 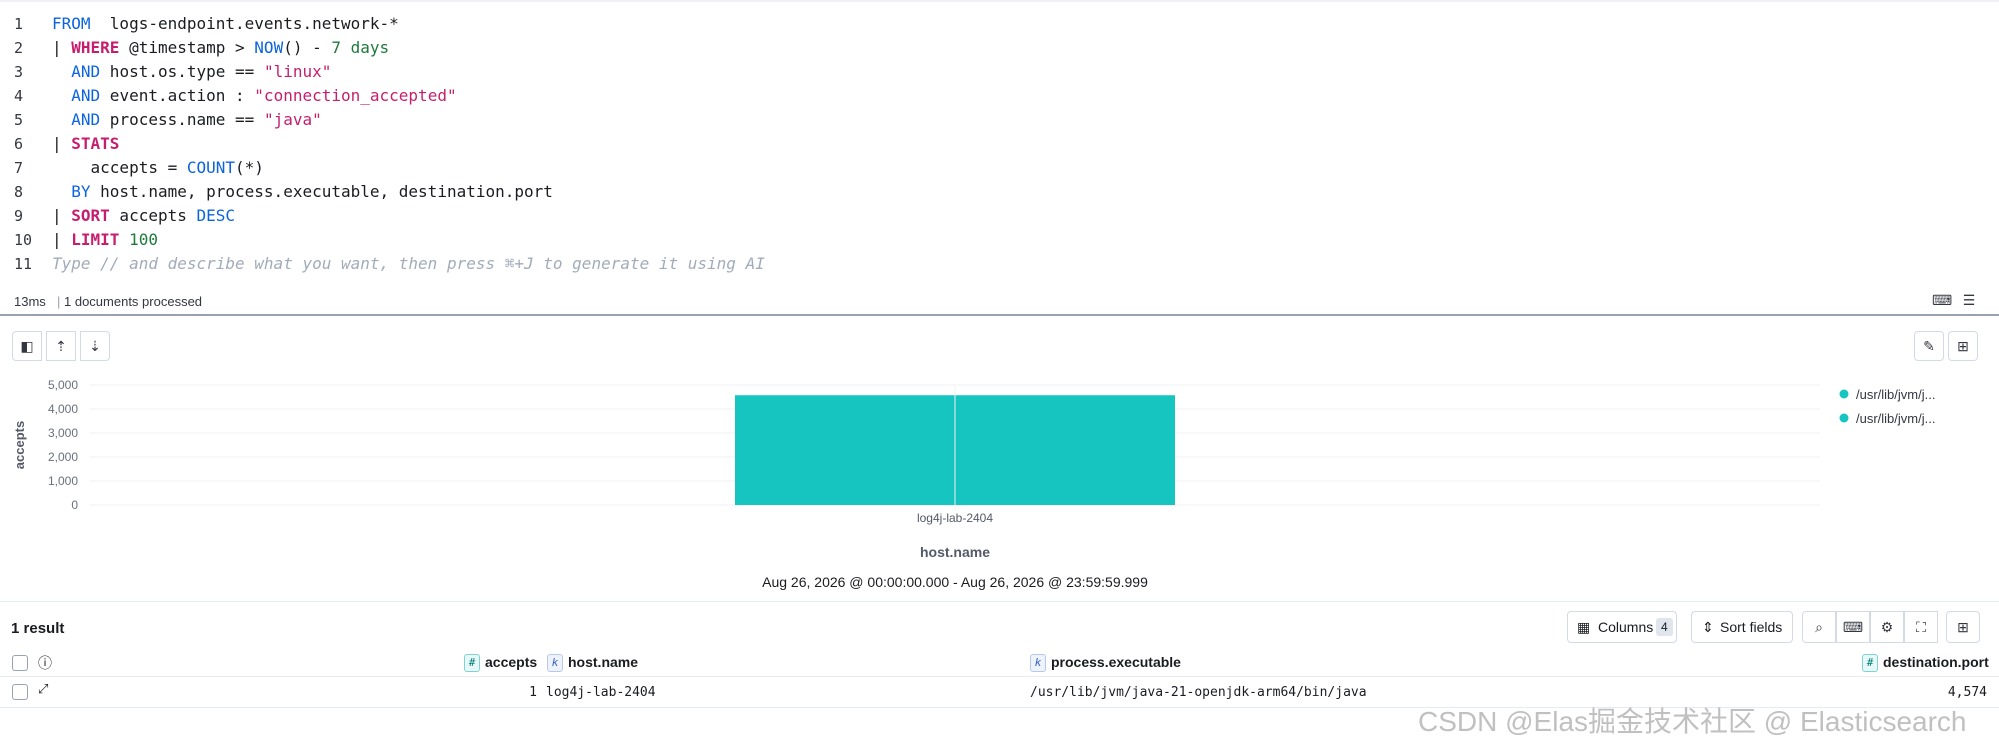 I want to click on save-visualization-button: ⊞, so click(x=1963, y=346).